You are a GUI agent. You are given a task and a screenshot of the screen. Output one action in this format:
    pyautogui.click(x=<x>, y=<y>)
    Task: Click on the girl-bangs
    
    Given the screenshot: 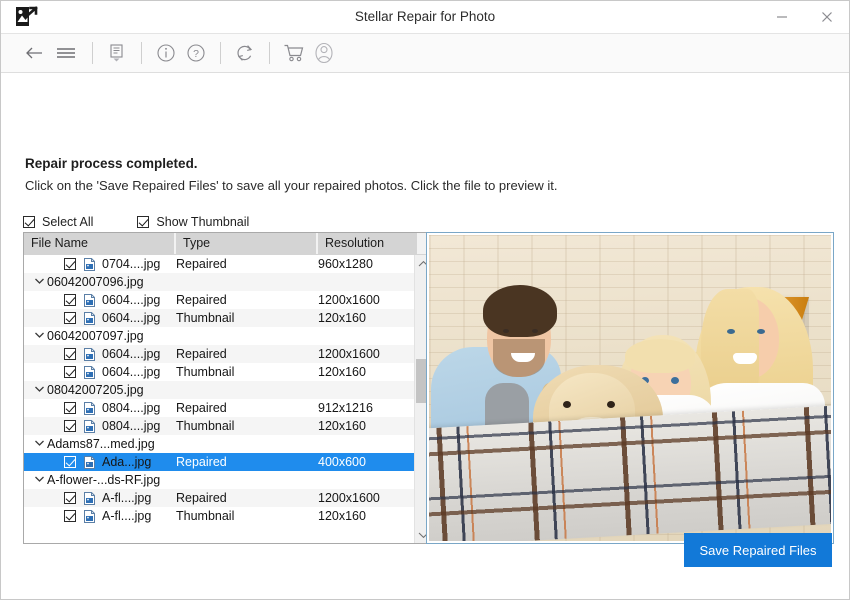 What is the action you would take?
    pyautogui.click(x=660, y=356)
    